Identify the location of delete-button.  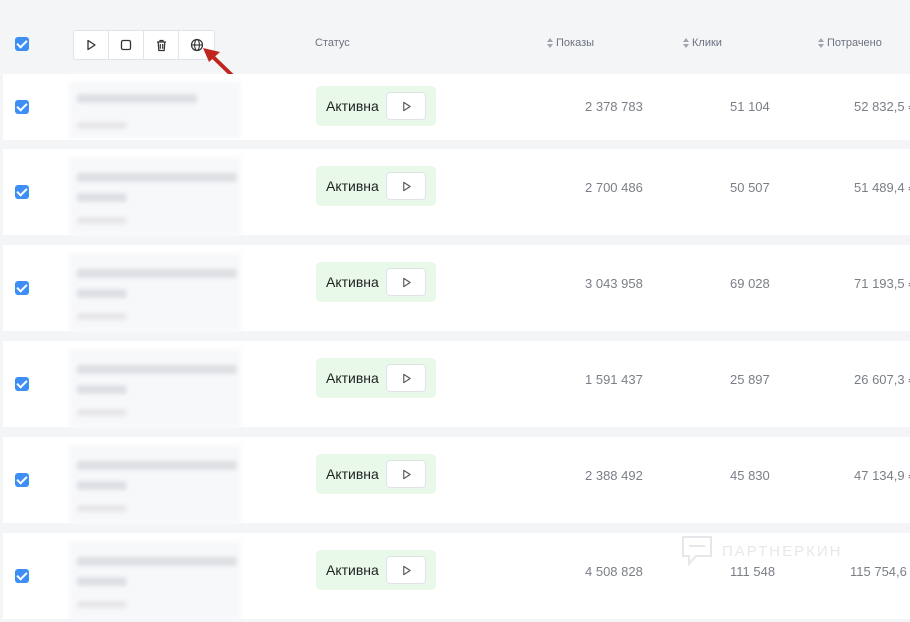
(161, 45).